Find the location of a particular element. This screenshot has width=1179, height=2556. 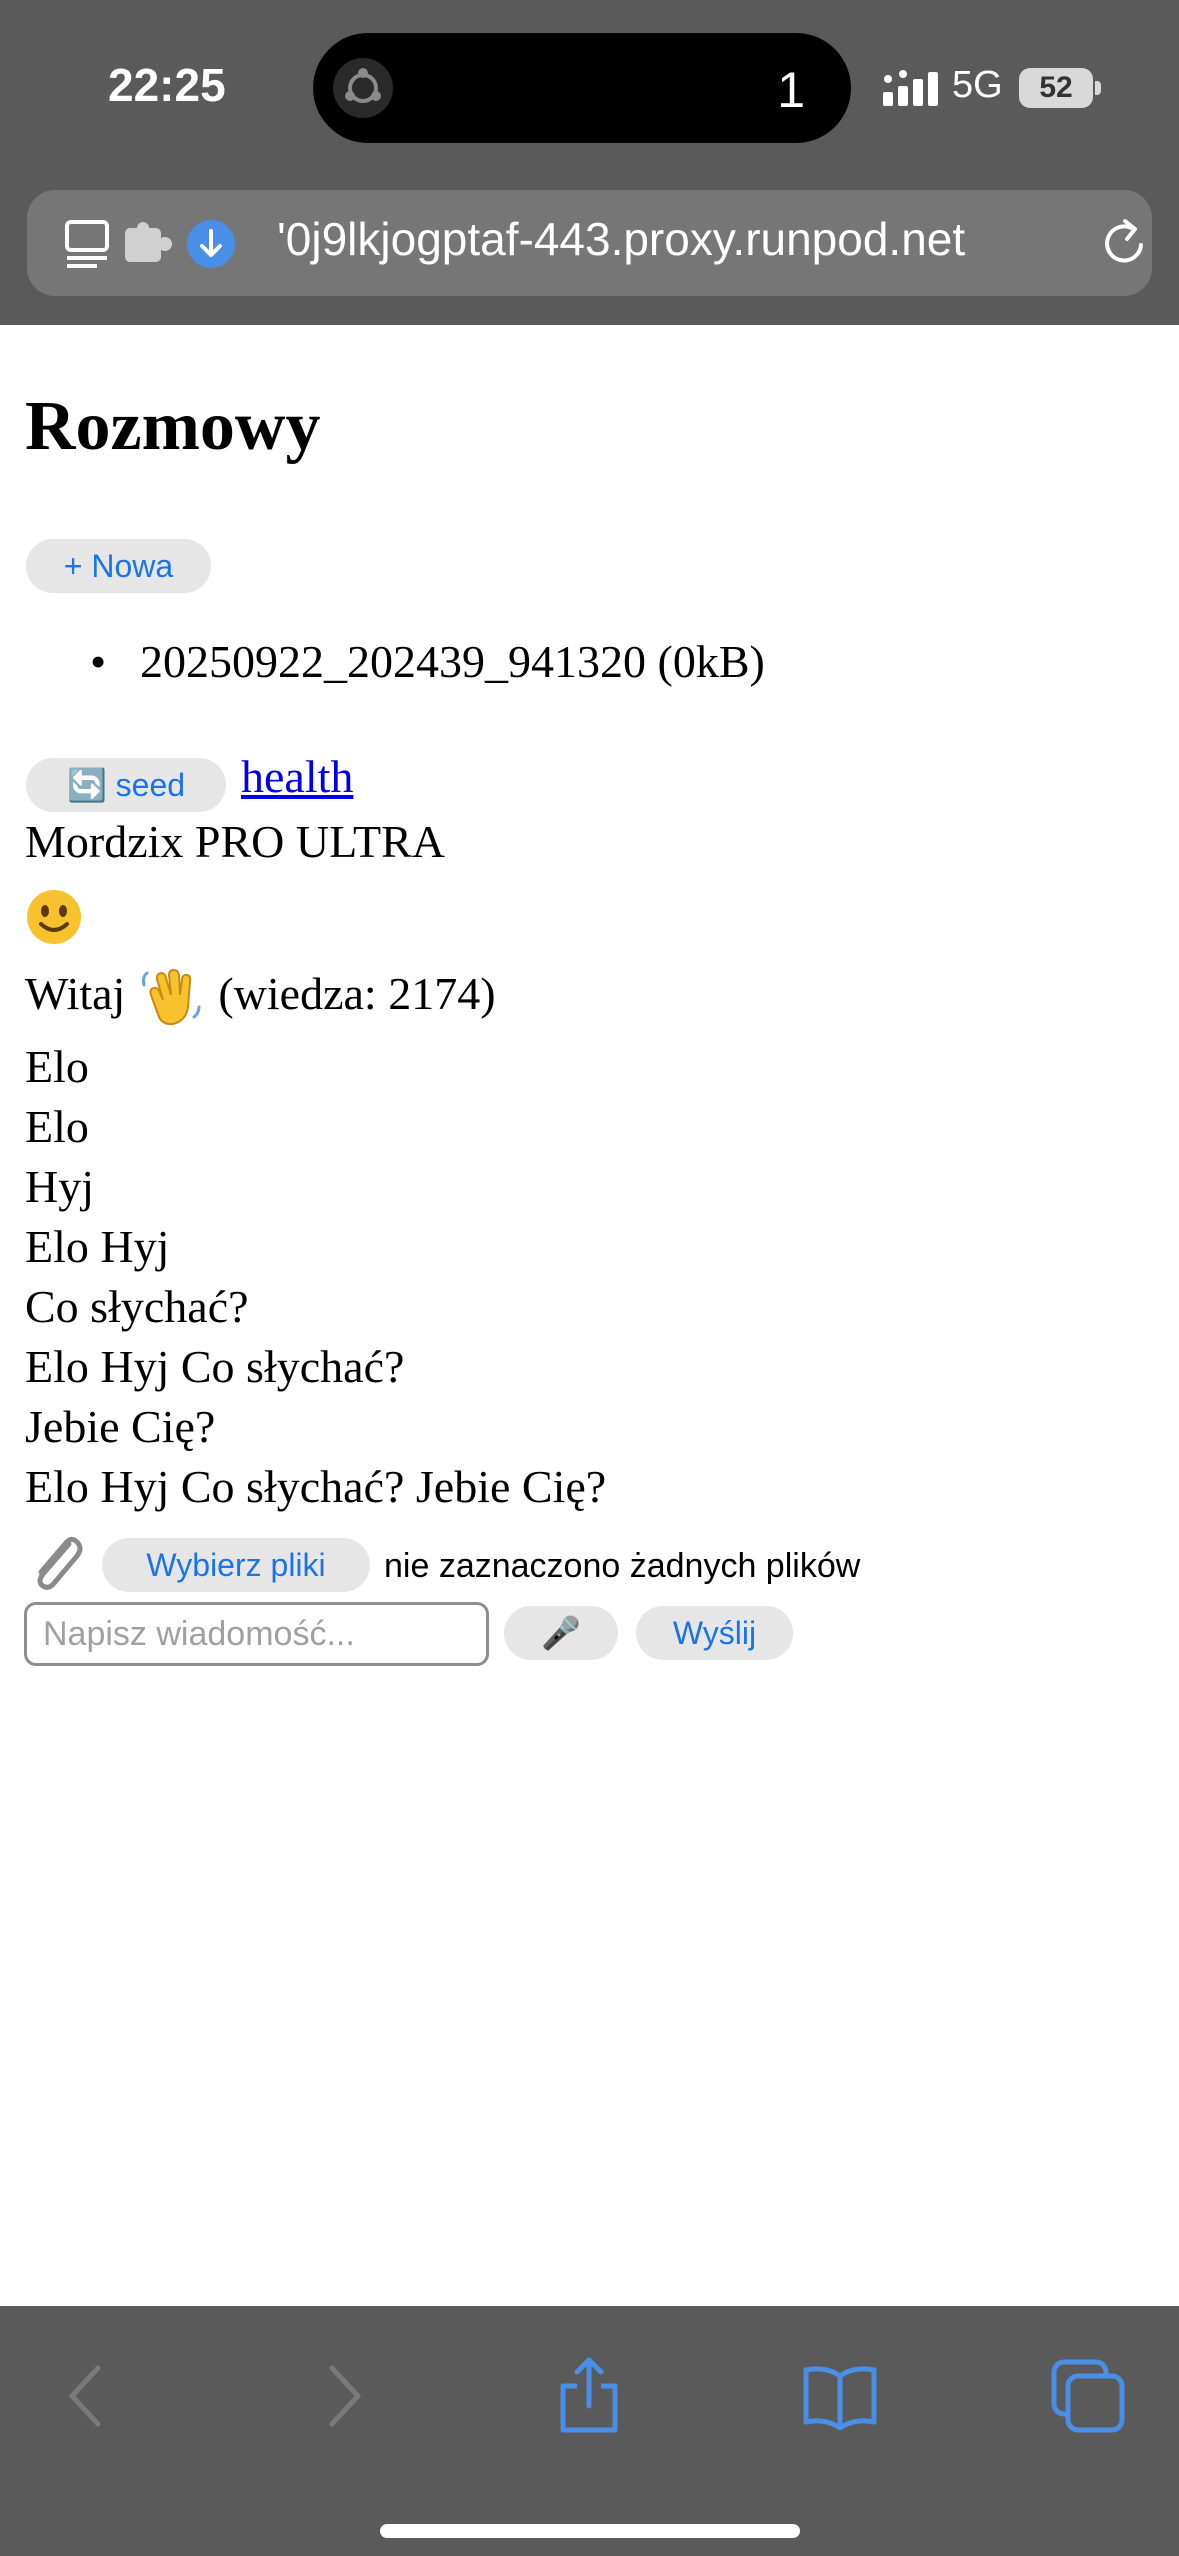

bookmarks-icon is located at coordinates (840, 2396).